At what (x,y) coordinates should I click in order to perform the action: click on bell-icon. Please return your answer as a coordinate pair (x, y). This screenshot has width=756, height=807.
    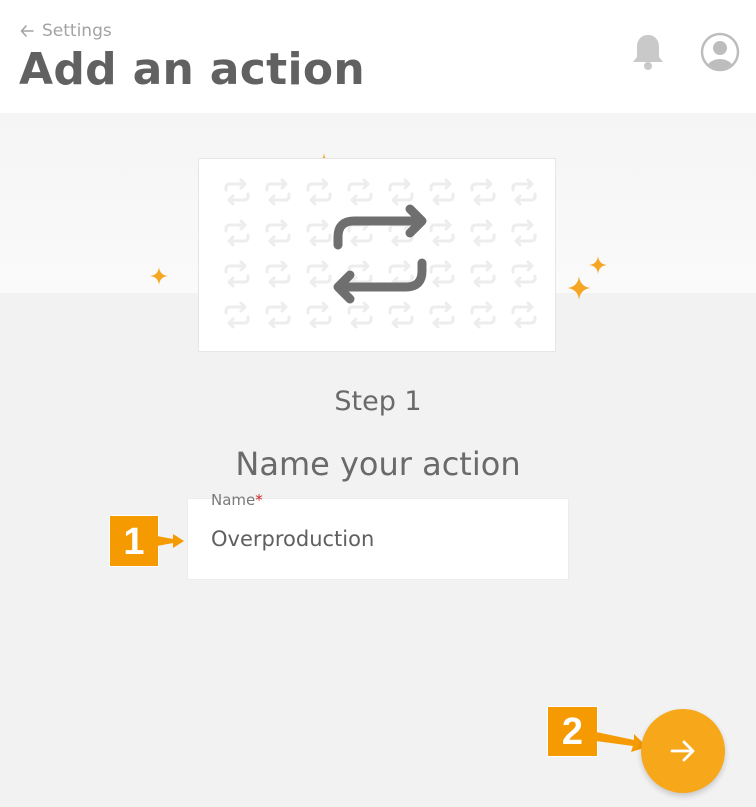
    Looking at the image, I should click on (648, 52).